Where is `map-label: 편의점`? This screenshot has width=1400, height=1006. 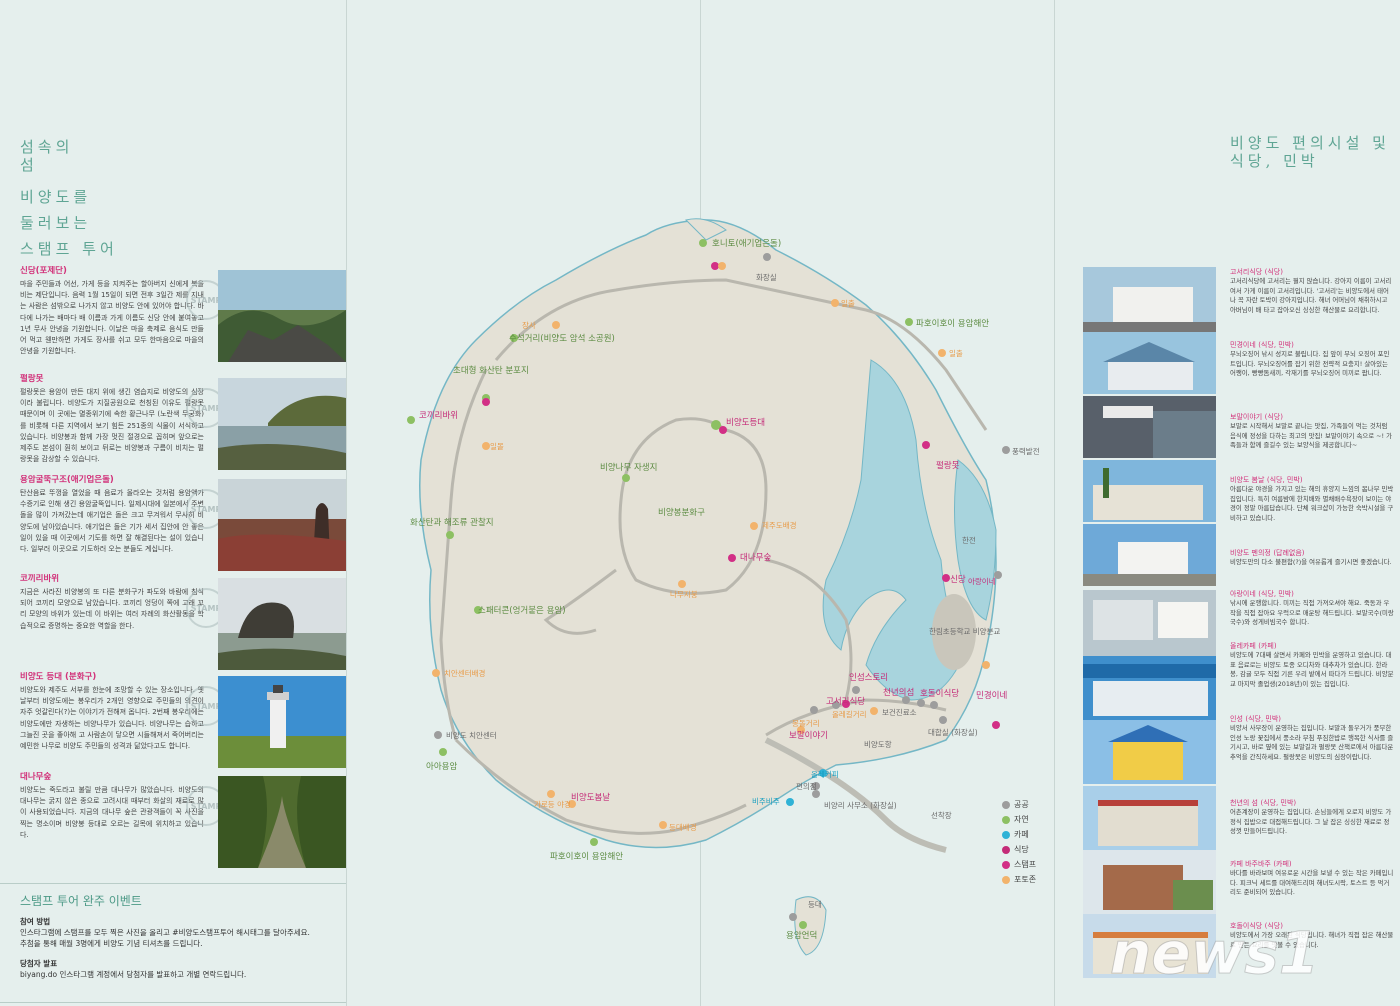
map-label: 편의점 is located at coordinates (806, 786).